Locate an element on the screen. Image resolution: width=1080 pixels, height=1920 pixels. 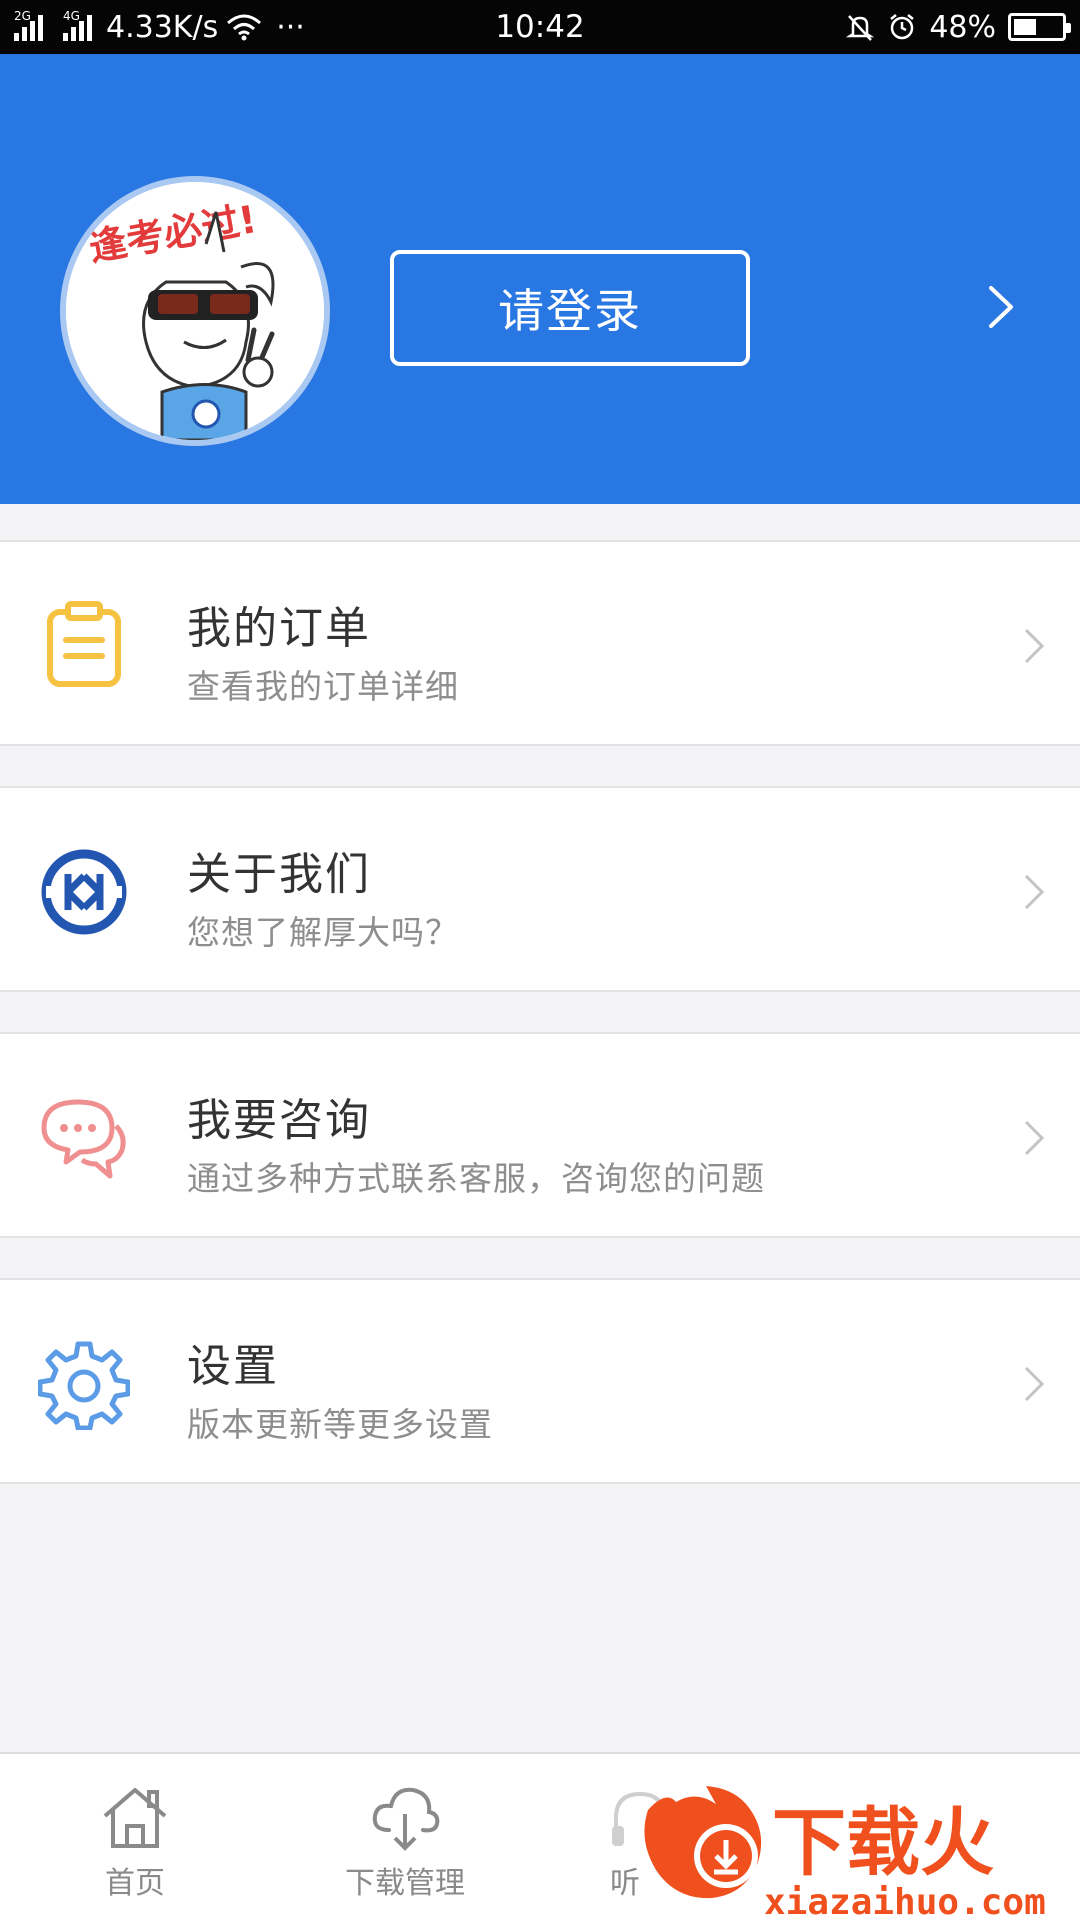
menu-subtitle: 通过多种方式联系客服，咨询您的问题 is located at coordinates (476, 1178).